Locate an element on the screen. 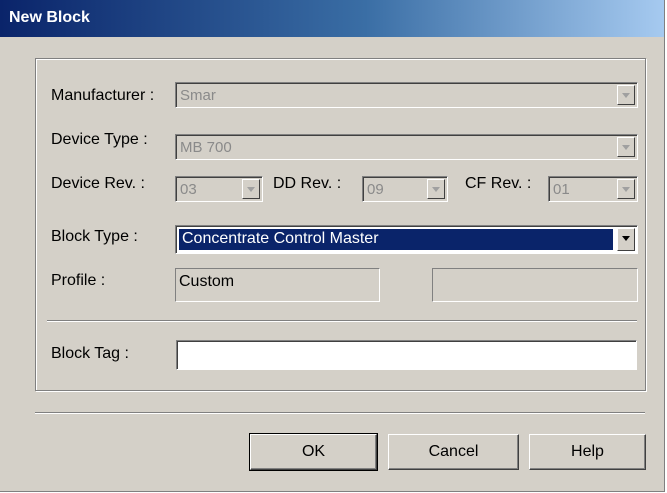  dd-rev-value: 09 is located at coordinates (375, 189).